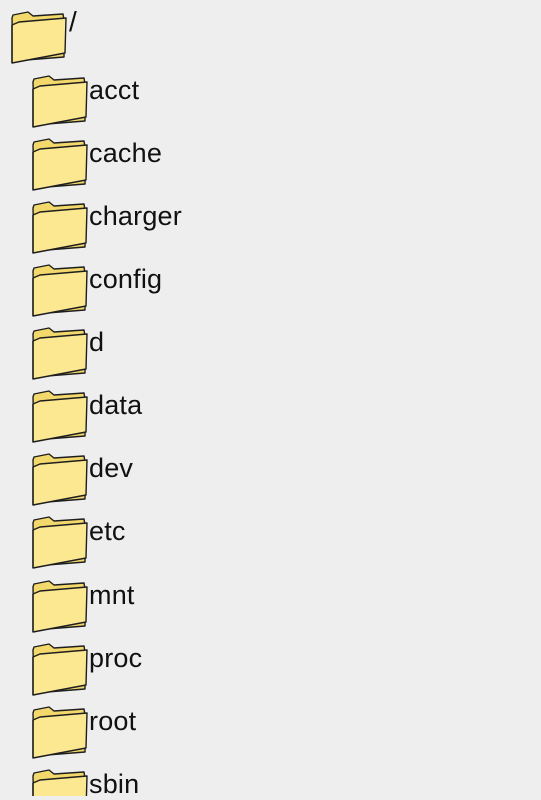 The width and height of the screenshot is (541, 800). I want to click on tree-node-label: /, so click(73, 21).